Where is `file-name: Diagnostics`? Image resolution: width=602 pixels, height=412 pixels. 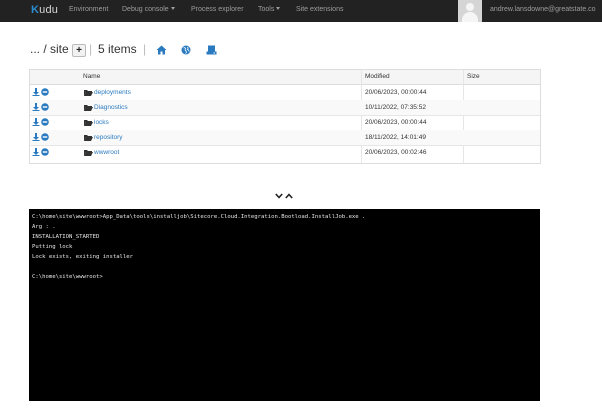 file-name: Diagnostics is located at coordinates (111, 107).